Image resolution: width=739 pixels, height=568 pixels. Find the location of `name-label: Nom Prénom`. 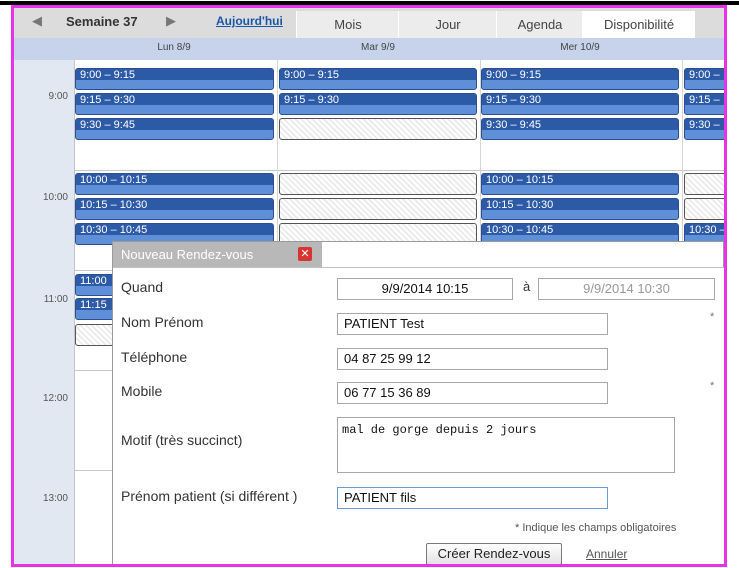

name-label: Nom Prénom is located at coordinates (162, 322).